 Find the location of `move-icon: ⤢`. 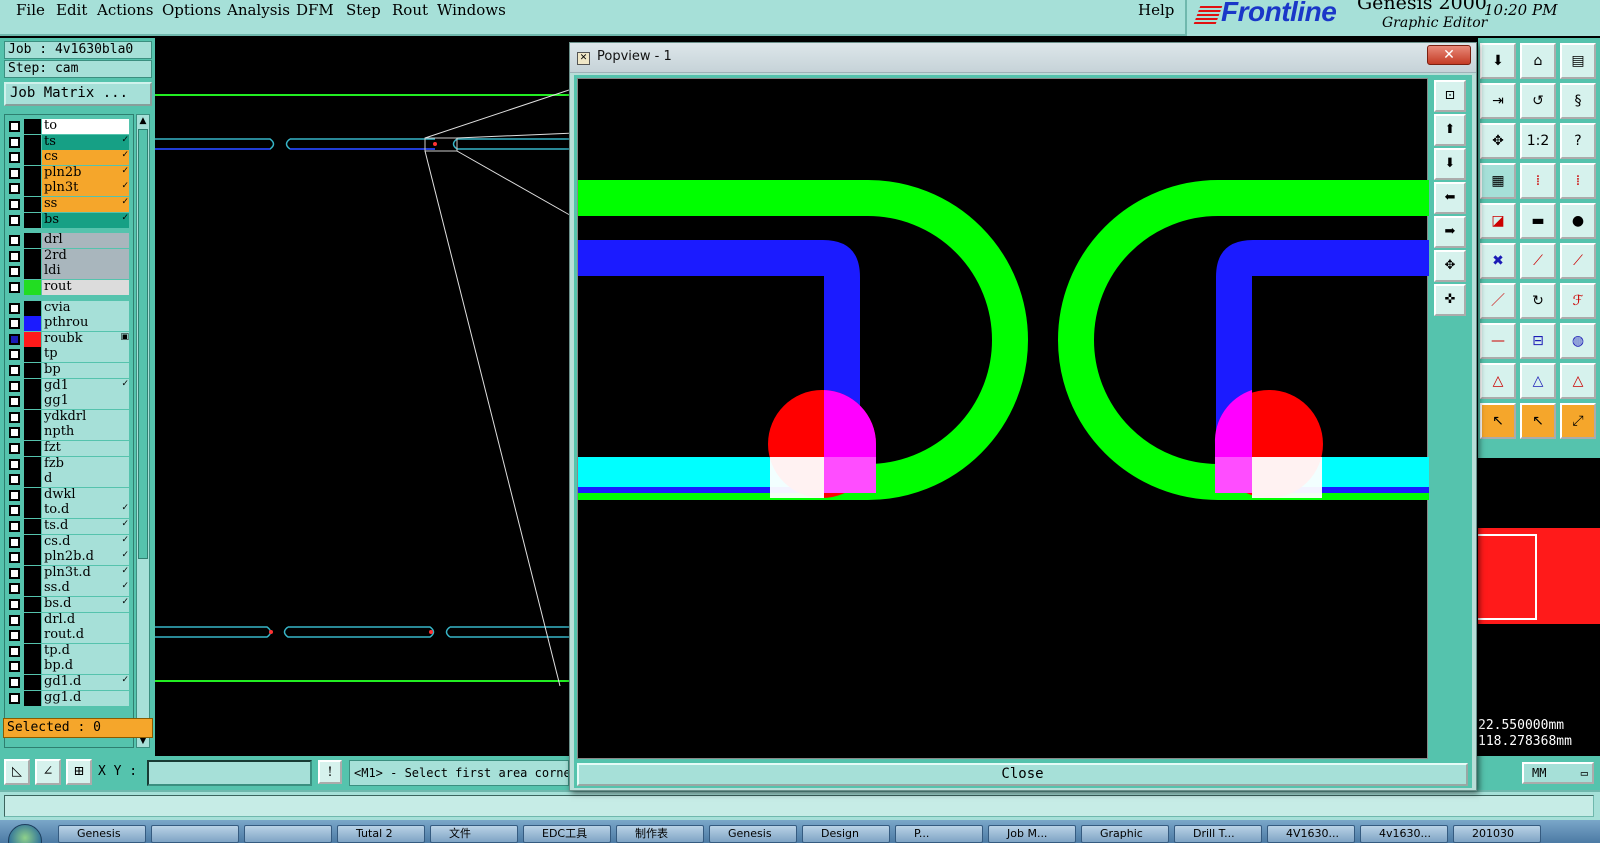

move-icon: ⤢ is located at coordinates (1578, 421).